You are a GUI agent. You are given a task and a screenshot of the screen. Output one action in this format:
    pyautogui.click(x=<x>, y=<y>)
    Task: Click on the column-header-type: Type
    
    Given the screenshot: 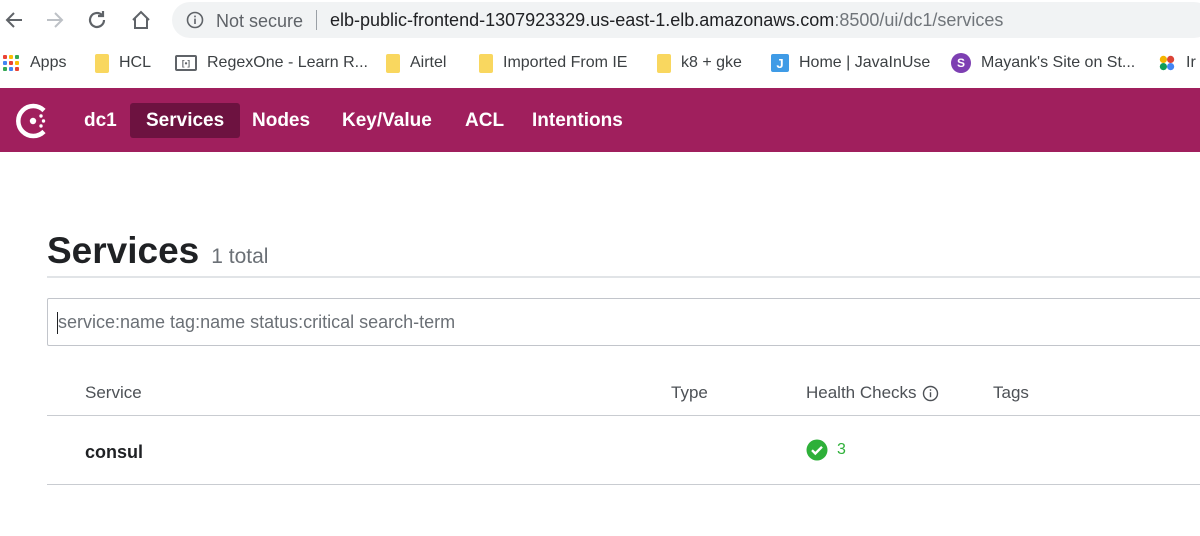 What is the action you would take?
    pyautogui.click(x=689, y=393)
    